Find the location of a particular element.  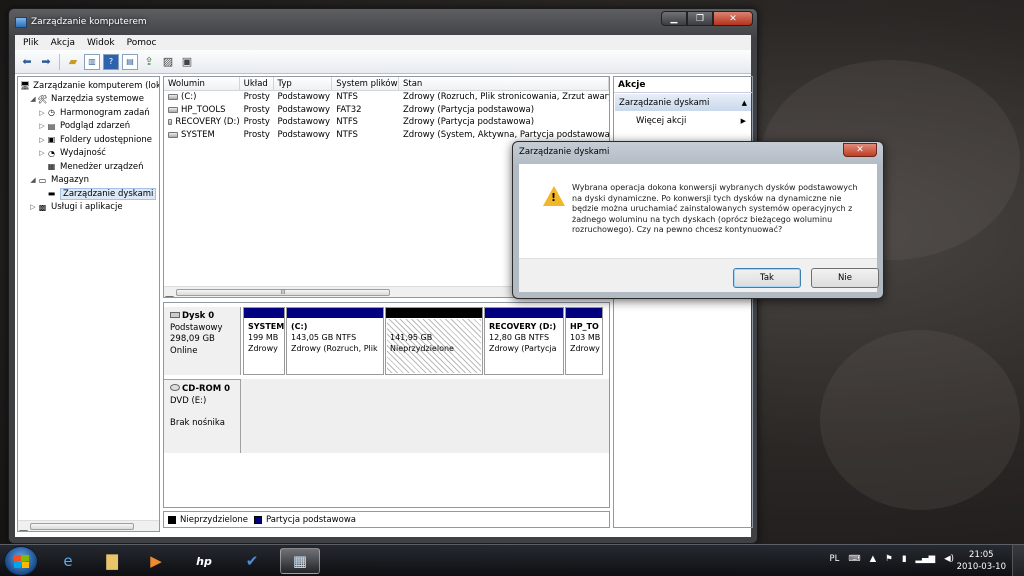

flag-icon: ⚑ is located at coordinates (889, 559).